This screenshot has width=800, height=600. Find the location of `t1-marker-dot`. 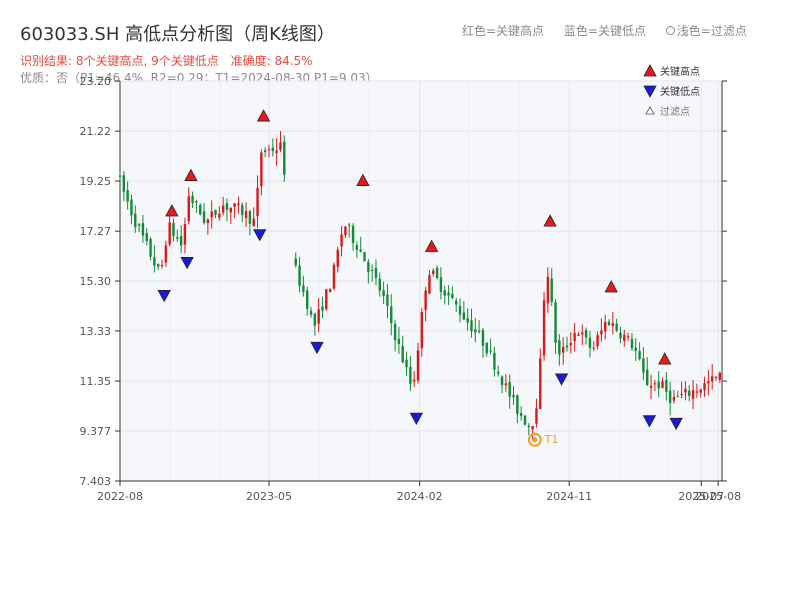

t1-marker-dot is located at coordinates (535, 440).